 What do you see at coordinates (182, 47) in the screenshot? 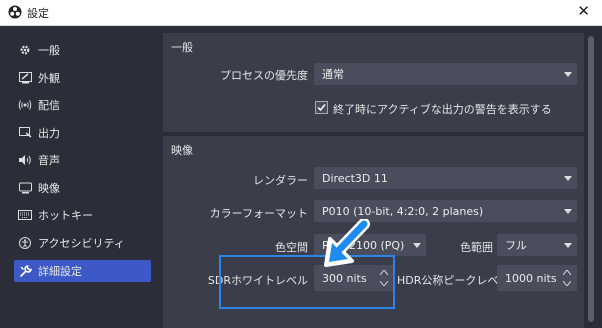
I see `section-title-general: 一般` at bounding box center [182, 47].